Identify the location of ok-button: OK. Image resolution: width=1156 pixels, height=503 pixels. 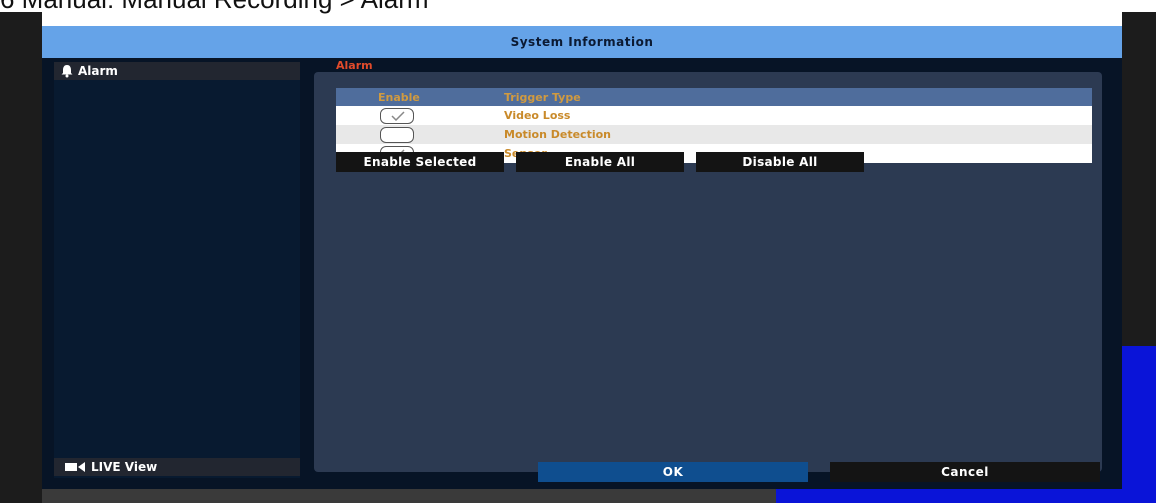
(673, 472).